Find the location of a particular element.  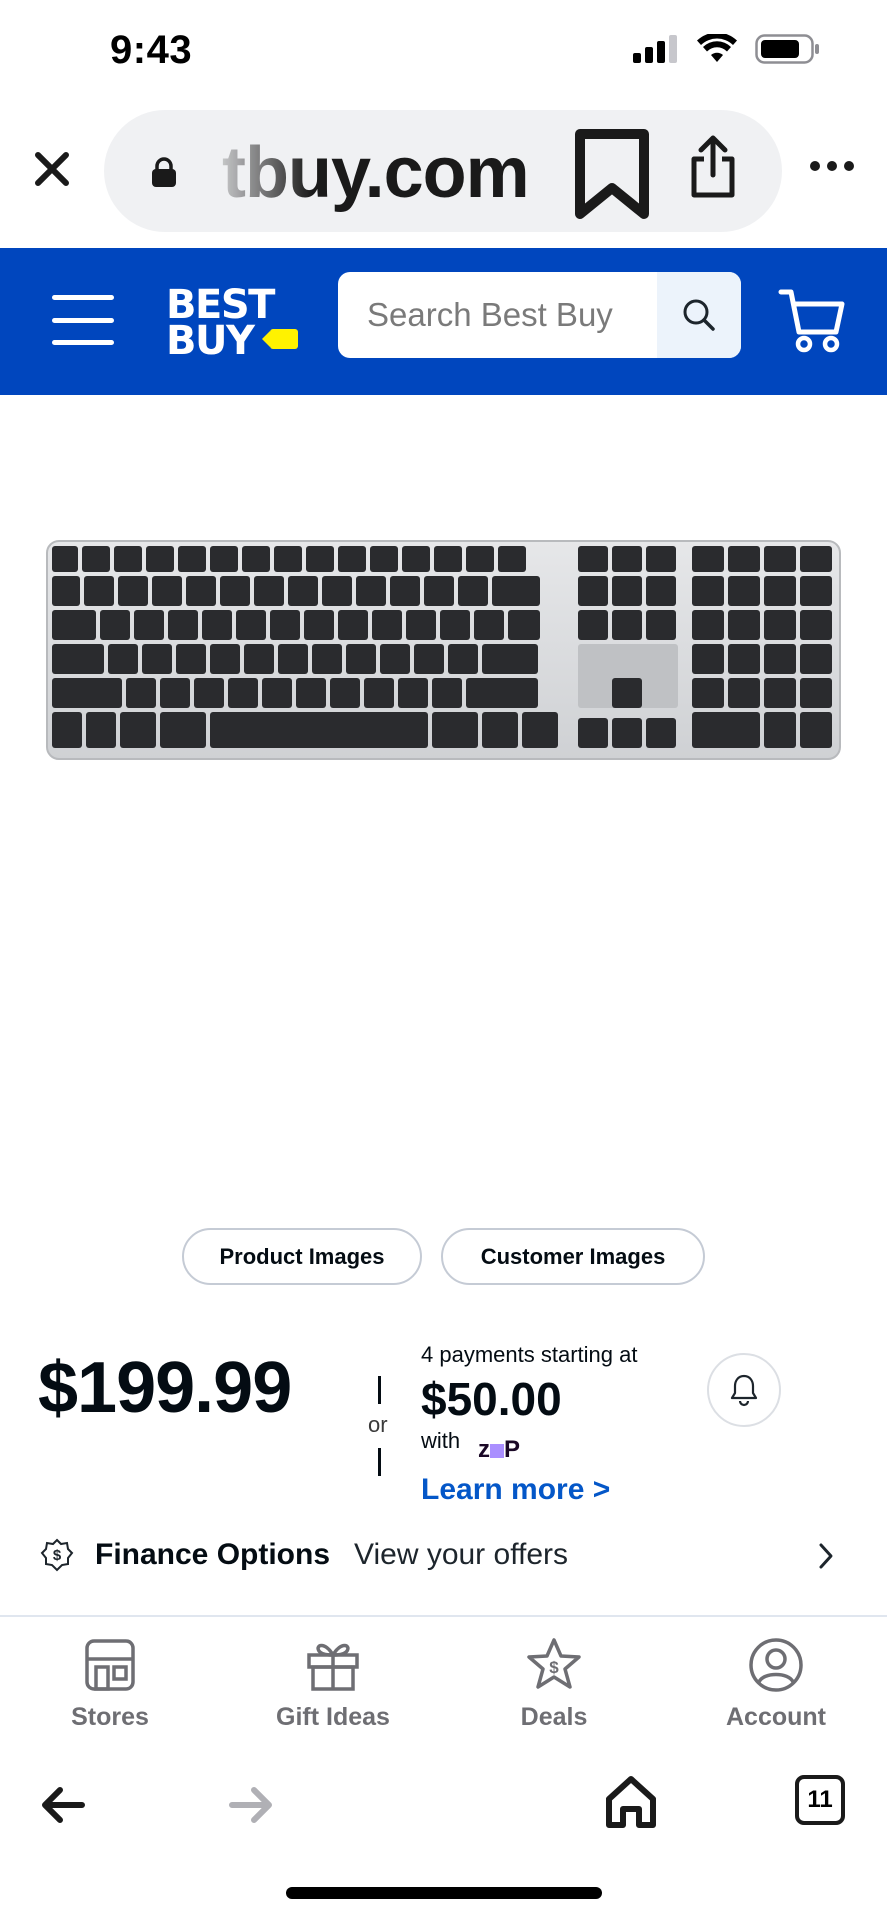

bell-icon is located at coordinates (744, 1390).